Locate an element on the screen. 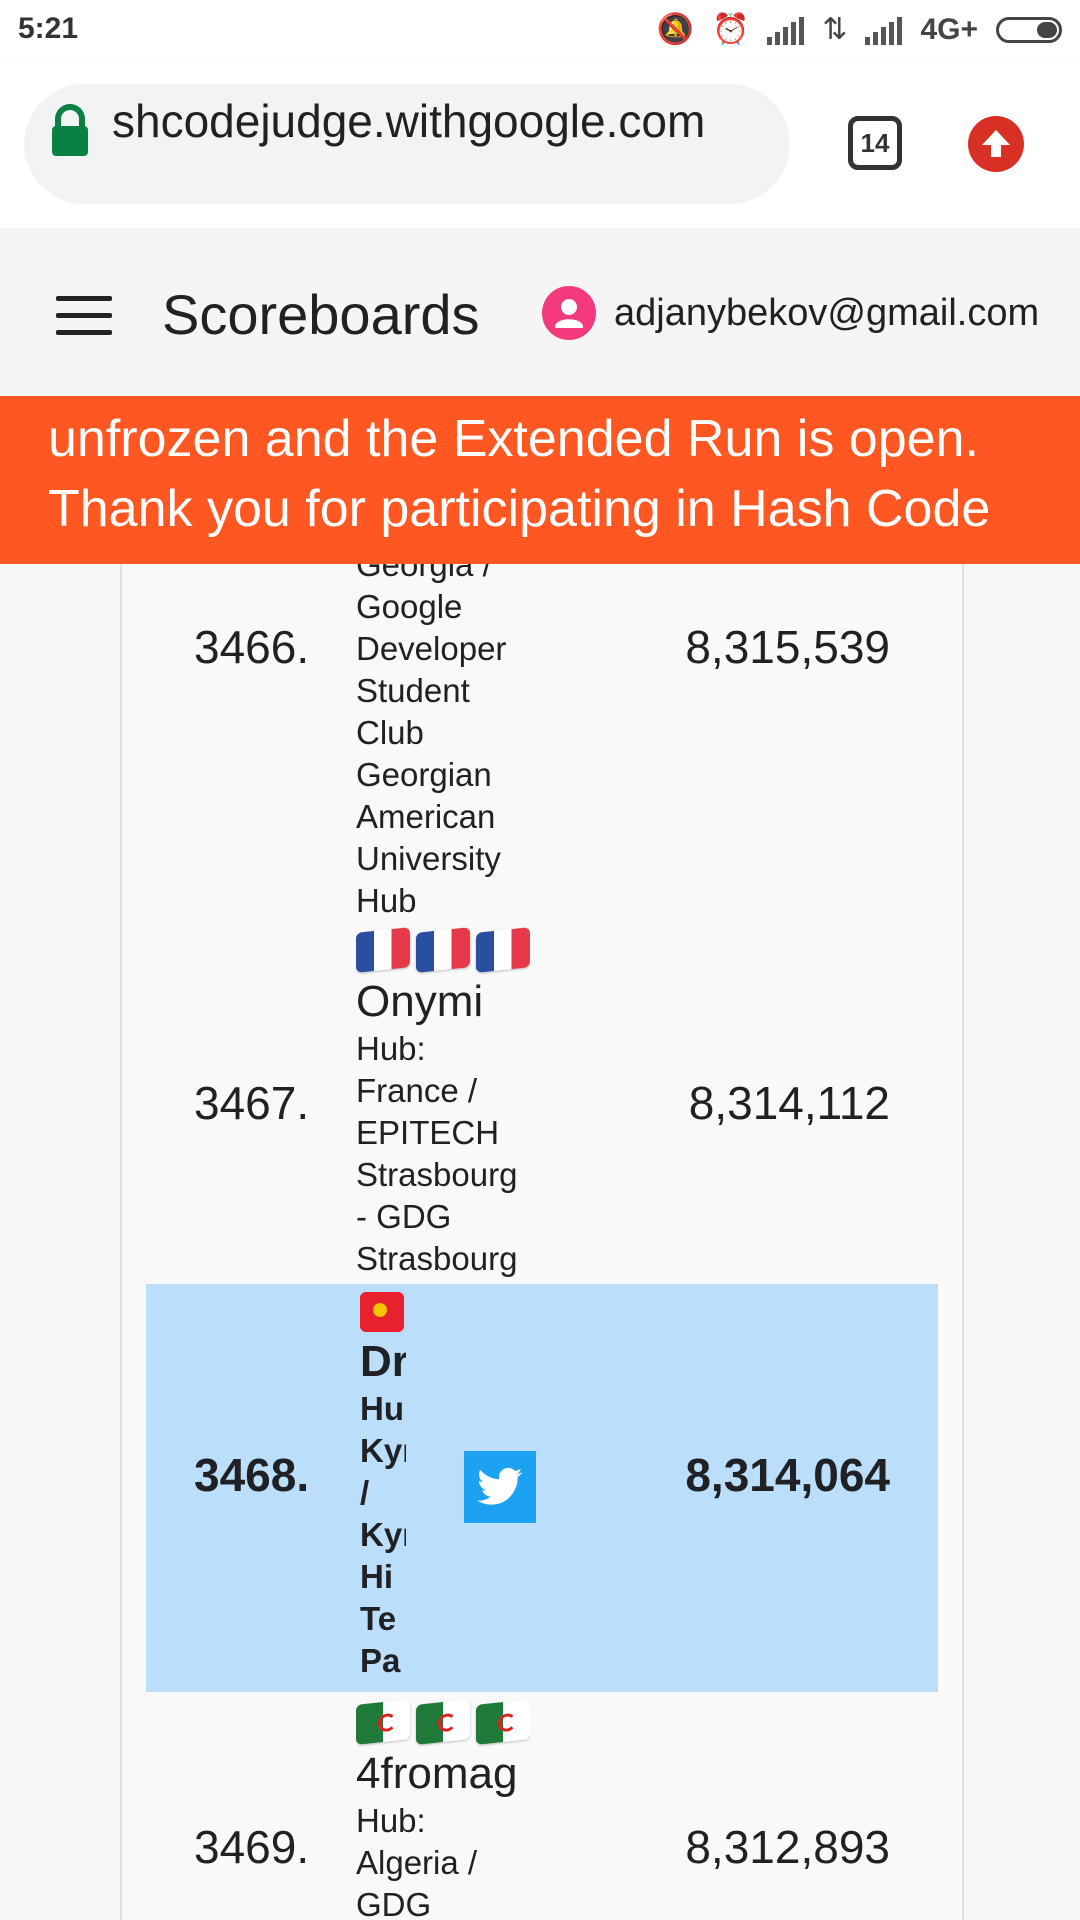 This screenshot has height=1920, width=1080. hamburger-menu-icon is located at coordinates (84, 316).